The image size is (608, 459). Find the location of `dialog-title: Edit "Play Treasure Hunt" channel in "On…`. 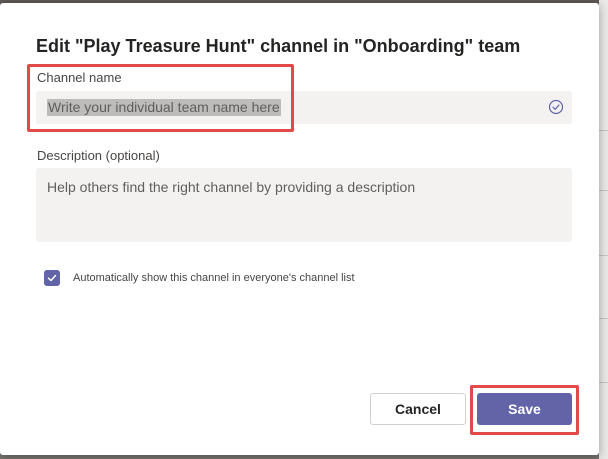

dialog-title: Edit "Play Treasure Hunt" channel in "On… is located at coordinates (278, 46).